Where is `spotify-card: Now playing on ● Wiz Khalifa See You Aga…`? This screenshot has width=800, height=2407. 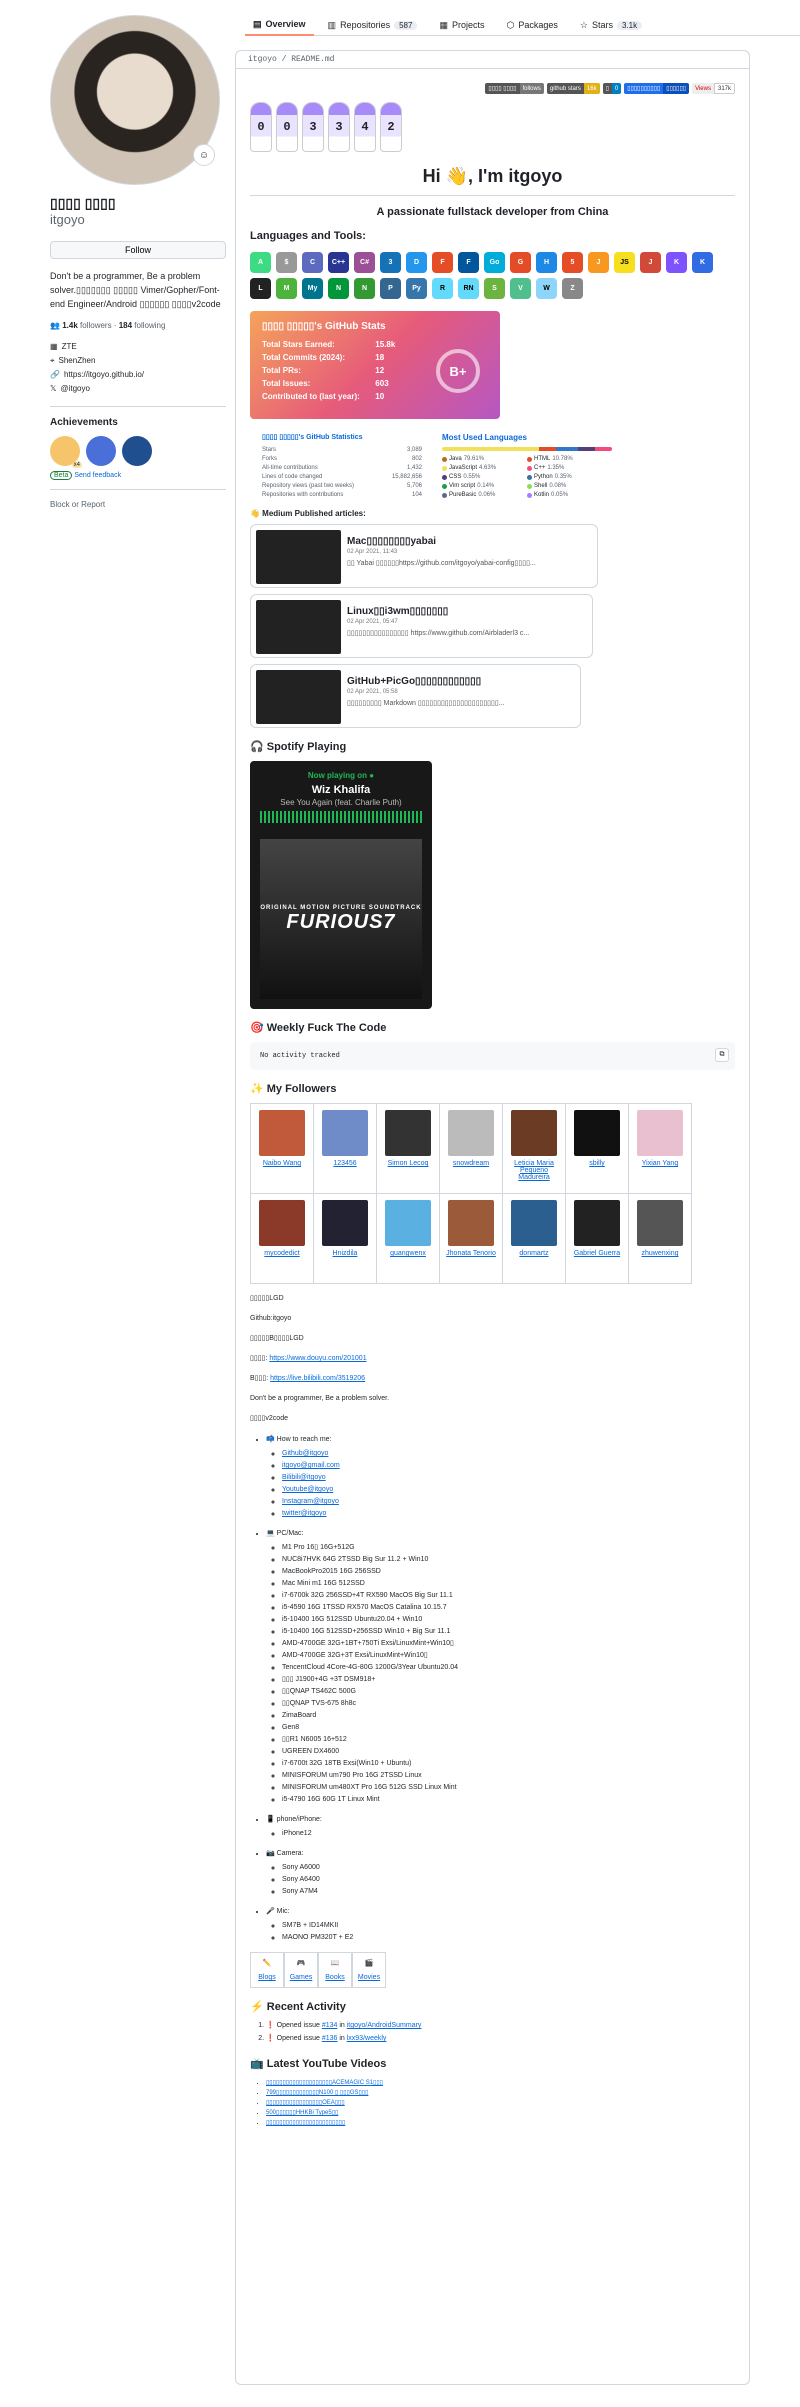
spotify-card: Now playing on ● Wiz Khalifa See You Aga… is located at coordinates (341, 885).